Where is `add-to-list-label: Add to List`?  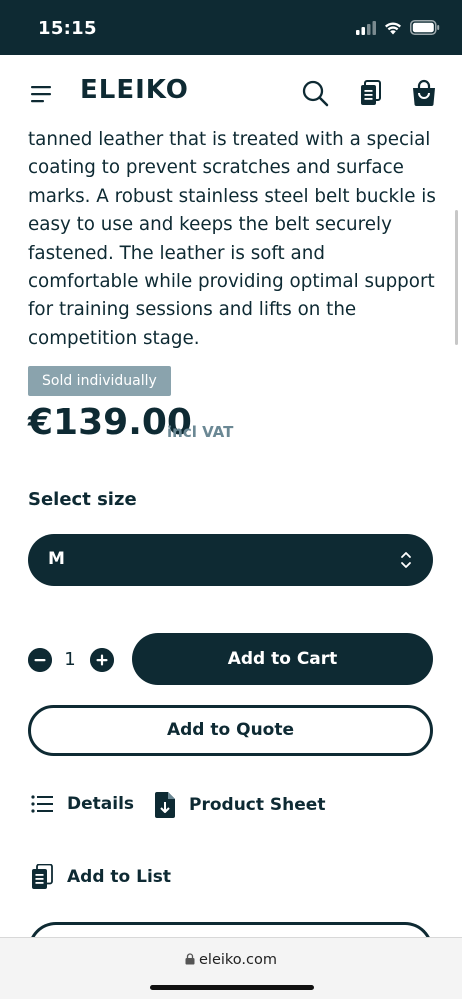 add-to-list-label: Add to List is located at coordinates (119, 877).